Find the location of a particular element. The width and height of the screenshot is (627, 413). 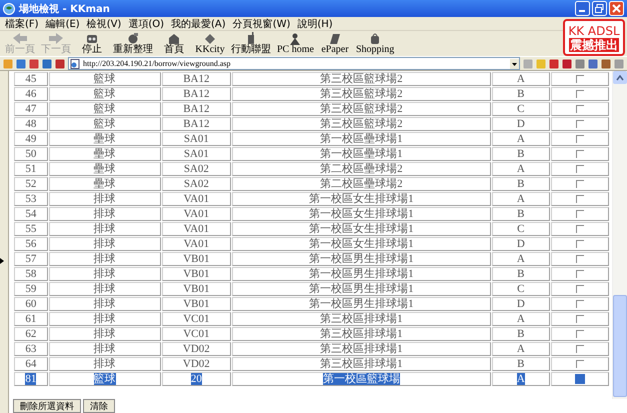

scrollbar is located at coordinates (619, 235).